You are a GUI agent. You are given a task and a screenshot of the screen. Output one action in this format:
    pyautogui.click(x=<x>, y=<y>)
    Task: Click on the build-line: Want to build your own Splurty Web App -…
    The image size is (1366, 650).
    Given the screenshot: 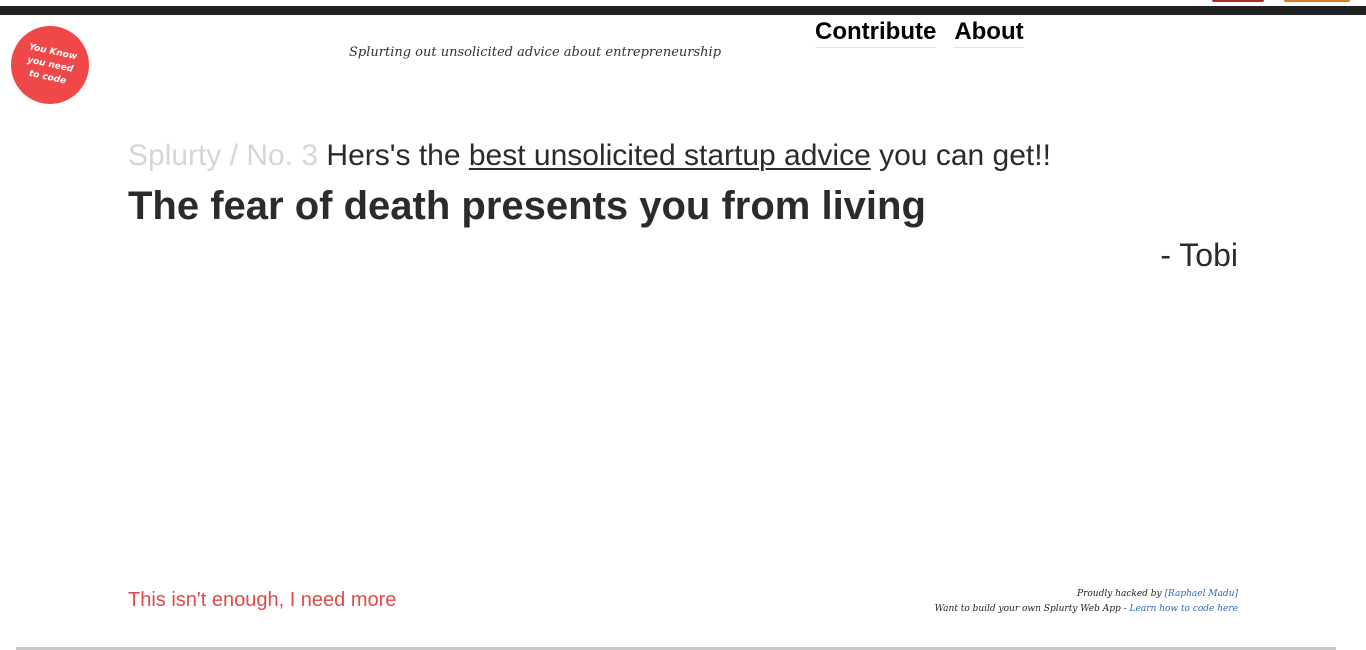 What is the action you would take?
    pyautogui.click(x=1086, y=609)
    